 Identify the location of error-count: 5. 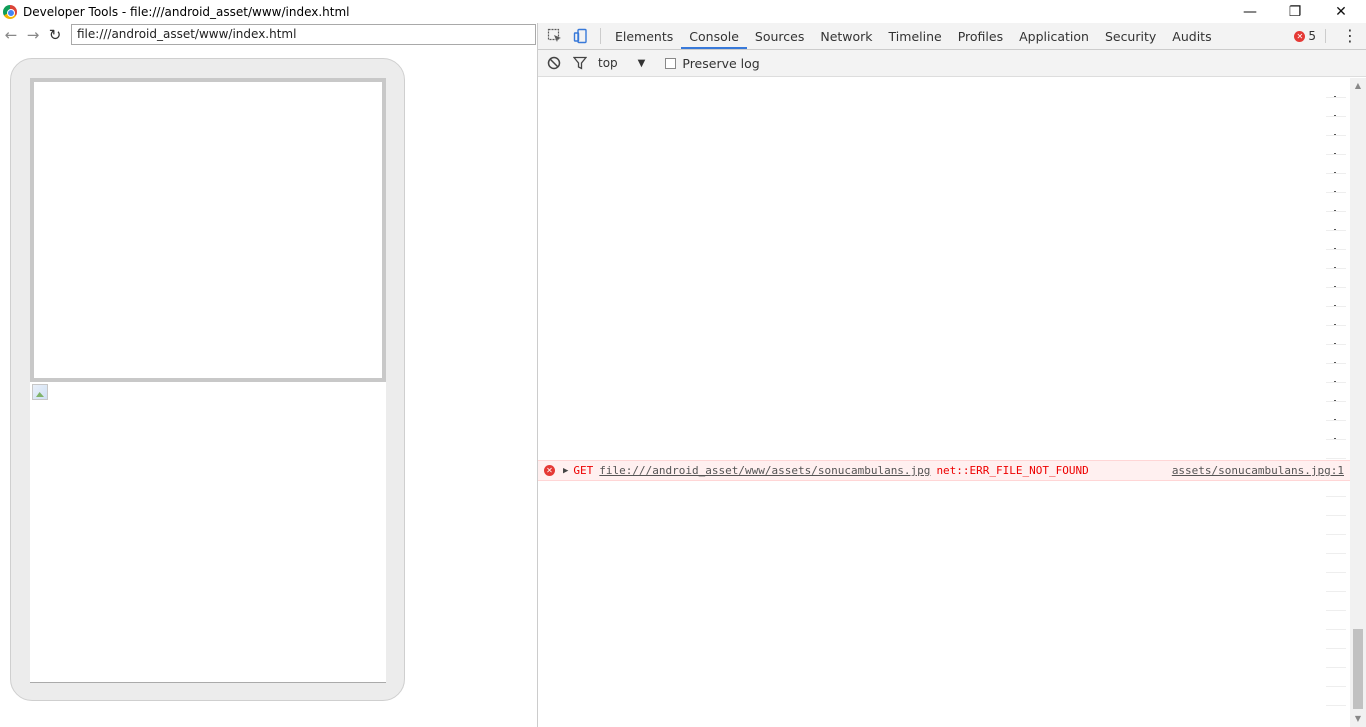
(1312, 36).